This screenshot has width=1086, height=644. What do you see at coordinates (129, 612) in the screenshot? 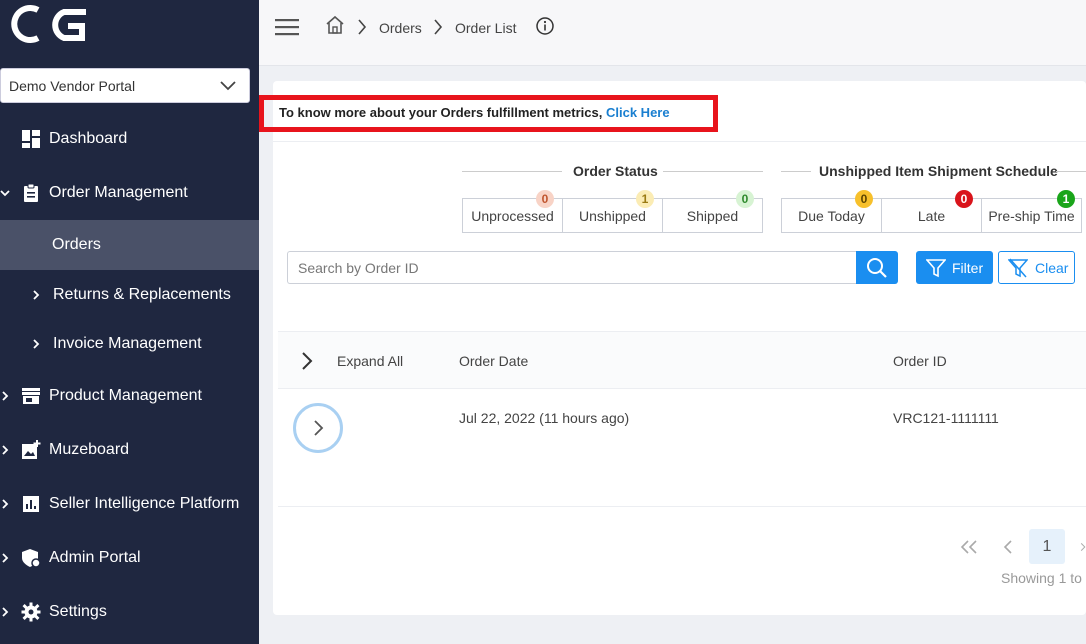
I see `sidebar-item-settings: Settings` at bounding box center [129, 612].